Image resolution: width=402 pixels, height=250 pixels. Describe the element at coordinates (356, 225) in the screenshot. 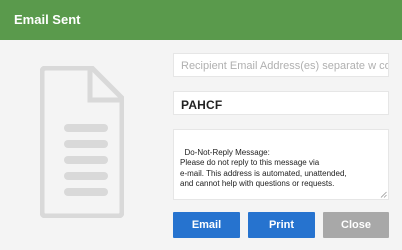

I see `close-button: Close` at that location.